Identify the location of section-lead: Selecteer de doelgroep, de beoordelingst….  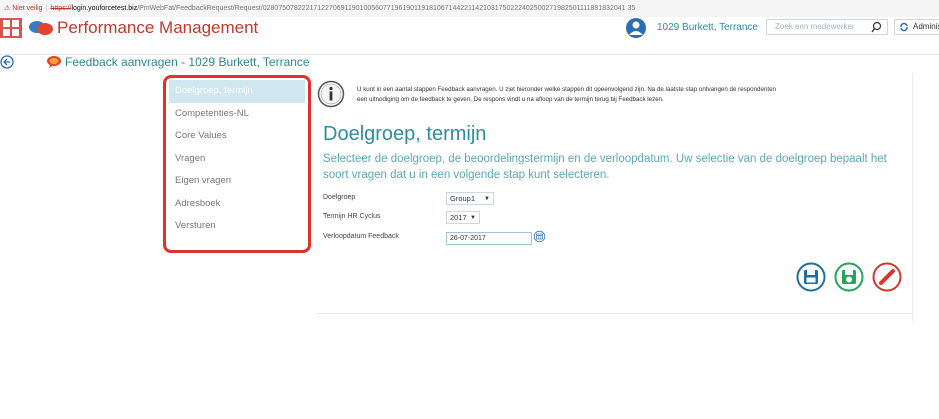
(605, 167).